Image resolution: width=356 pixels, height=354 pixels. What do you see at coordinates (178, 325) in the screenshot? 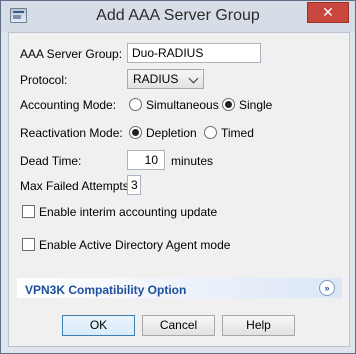
I see `cancel-button: Cancel` at bounding box center [178, 325].